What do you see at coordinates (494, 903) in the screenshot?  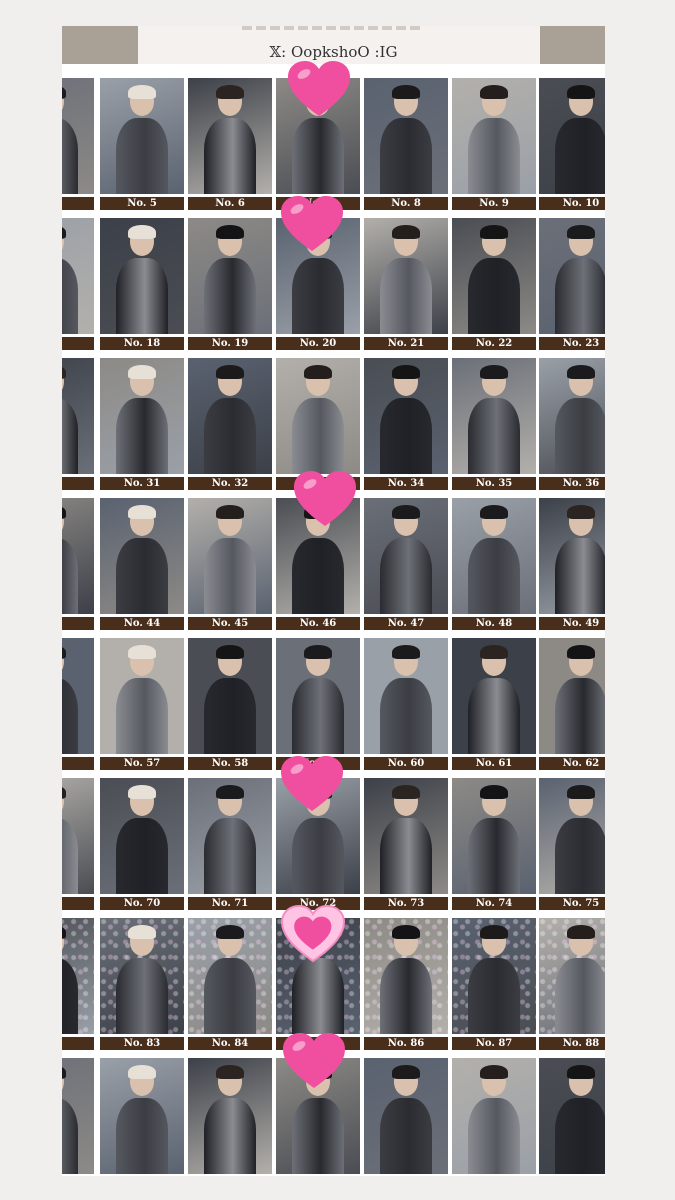 I see `photocard-number-label: No. 74` at bounding box center [494, 903].